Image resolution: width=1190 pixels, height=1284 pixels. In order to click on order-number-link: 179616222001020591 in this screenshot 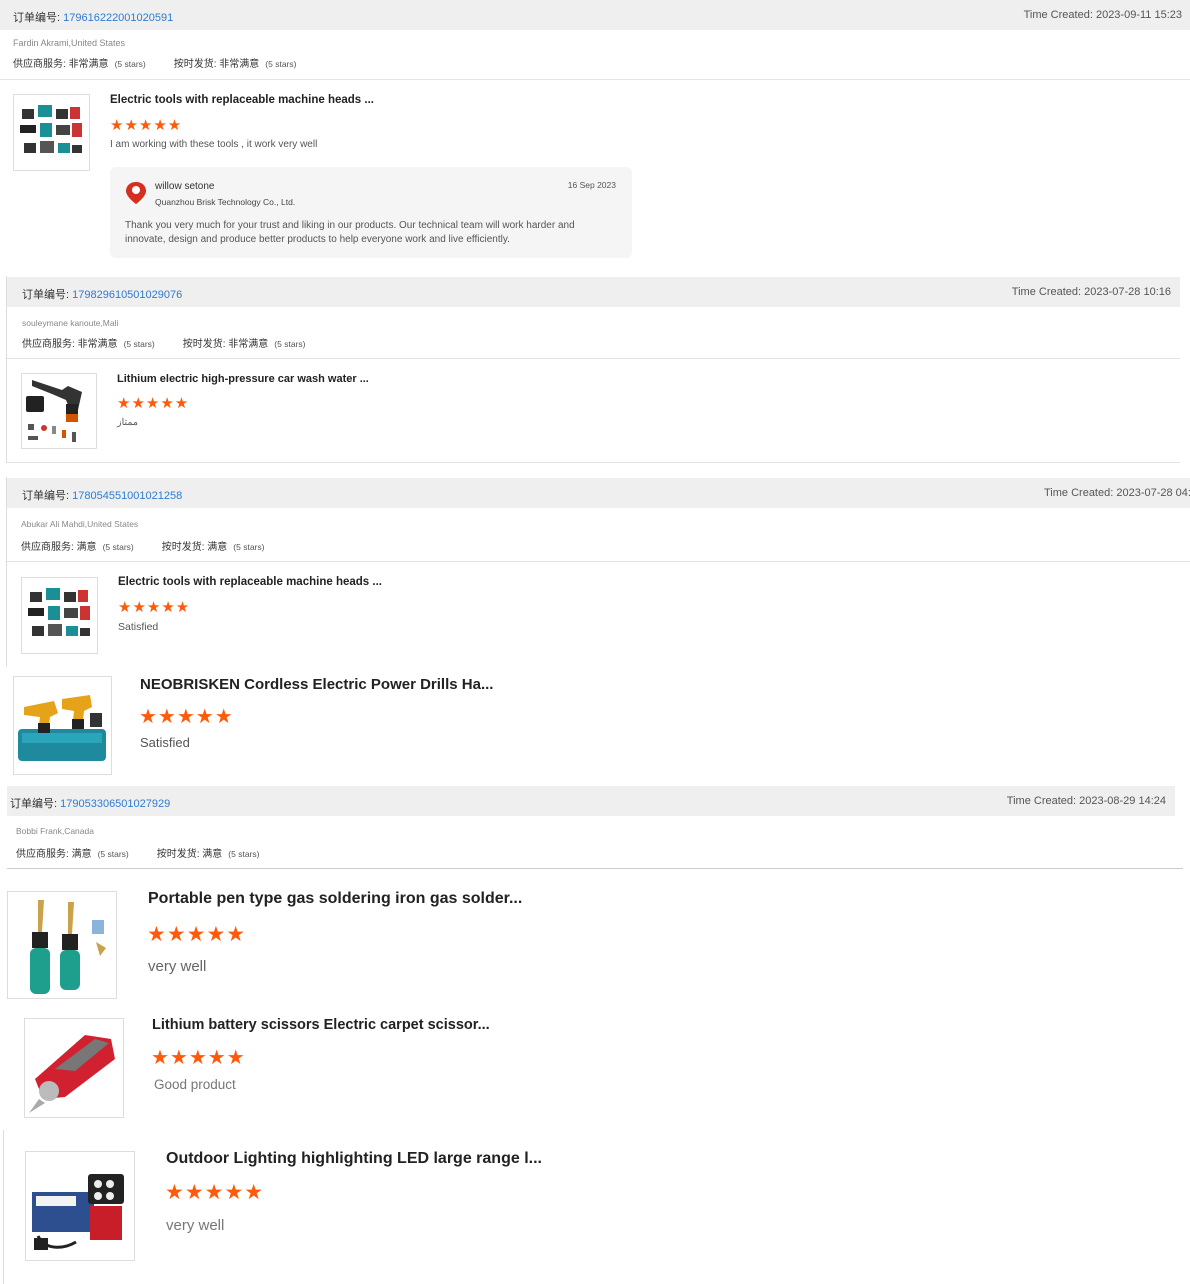, I will do `click(118, 18)`.